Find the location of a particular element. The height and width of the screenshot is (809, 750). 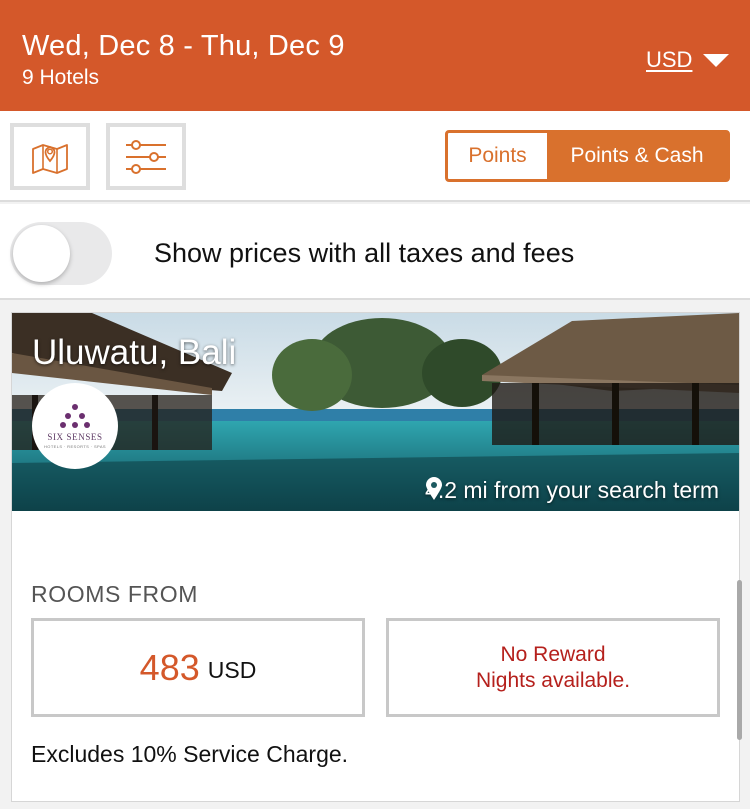

distance-text: 4.2 mi from your search term is located at coordinates (572, 490).